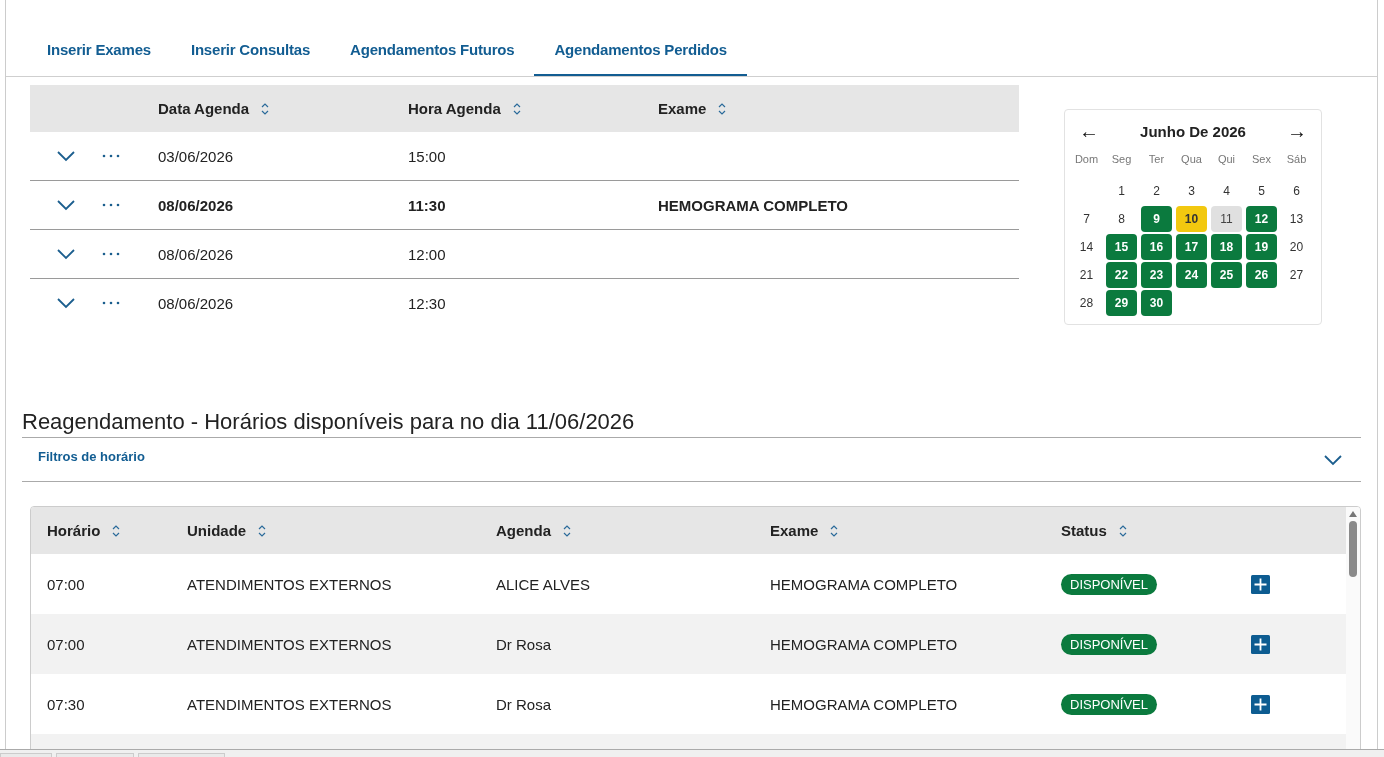  What do you see at coordinates (74, 530) in the screenshot?
I see `column-header: Horário` at bounding box center [74, 530].